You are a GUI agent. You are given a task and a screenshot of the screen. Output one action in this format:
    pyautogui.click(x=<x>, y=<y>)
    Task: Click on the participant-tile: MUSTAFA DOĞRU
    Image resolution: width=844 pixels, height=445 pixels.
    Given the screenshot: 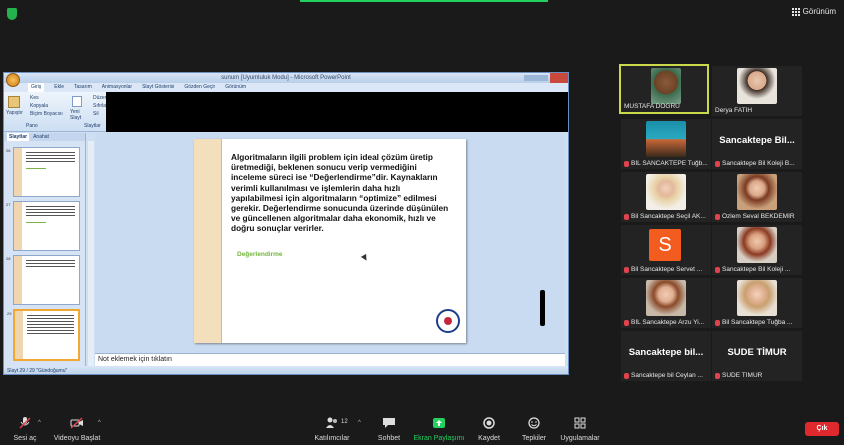 What is the action you would take?
    pyautogui.click(x=664, y=89)
    